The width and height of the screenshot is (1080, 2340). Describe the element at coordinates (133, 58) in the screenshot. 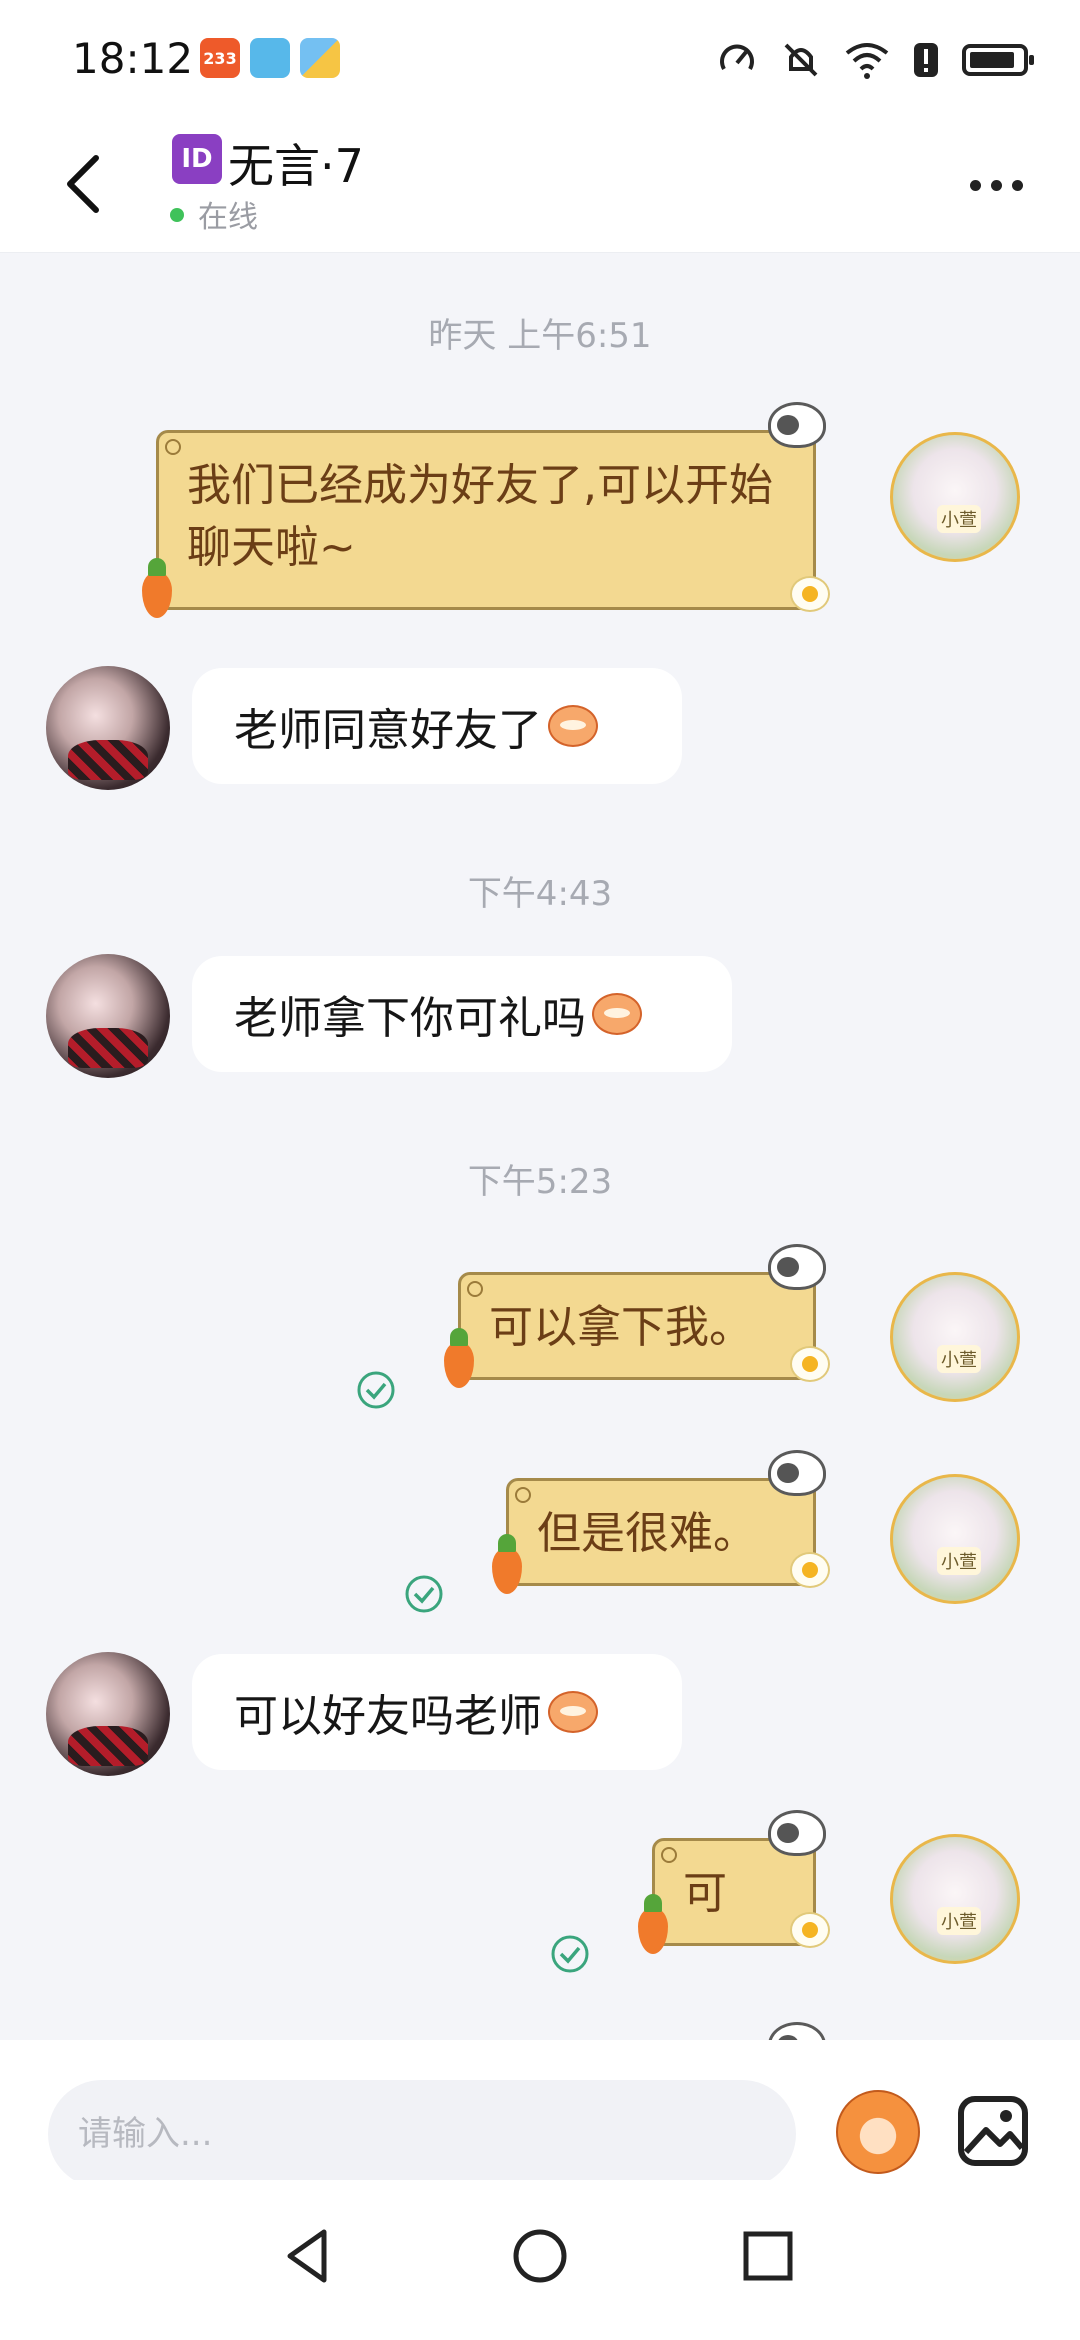

I see `status-time: 18:12` at that location.